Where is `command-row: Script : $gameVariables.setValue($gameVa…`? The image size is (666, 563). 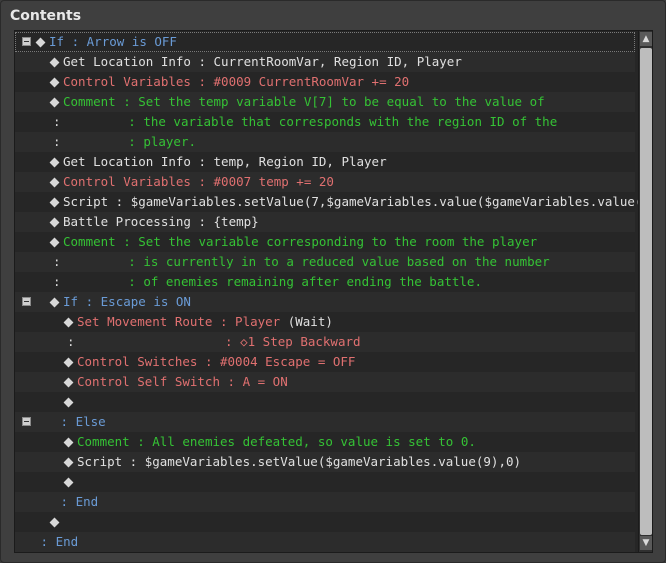
command-row: Script : $gameVariables.setValue($gameVa… is located at coordinates (325, 462).